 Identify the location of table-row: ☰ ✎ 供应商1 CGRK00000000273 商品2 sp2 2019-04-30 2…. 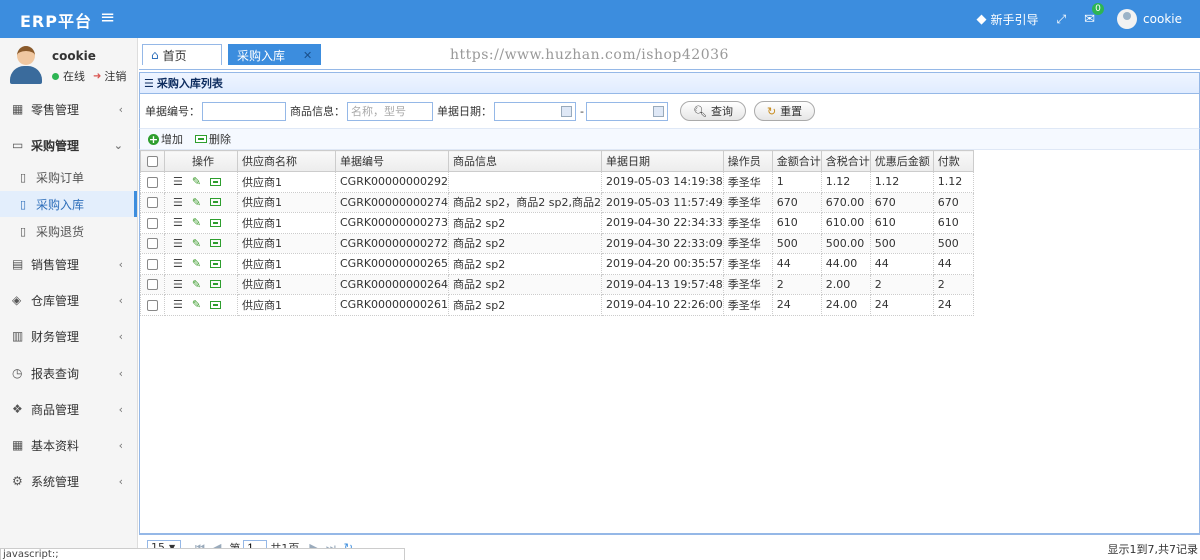
(557, 223).